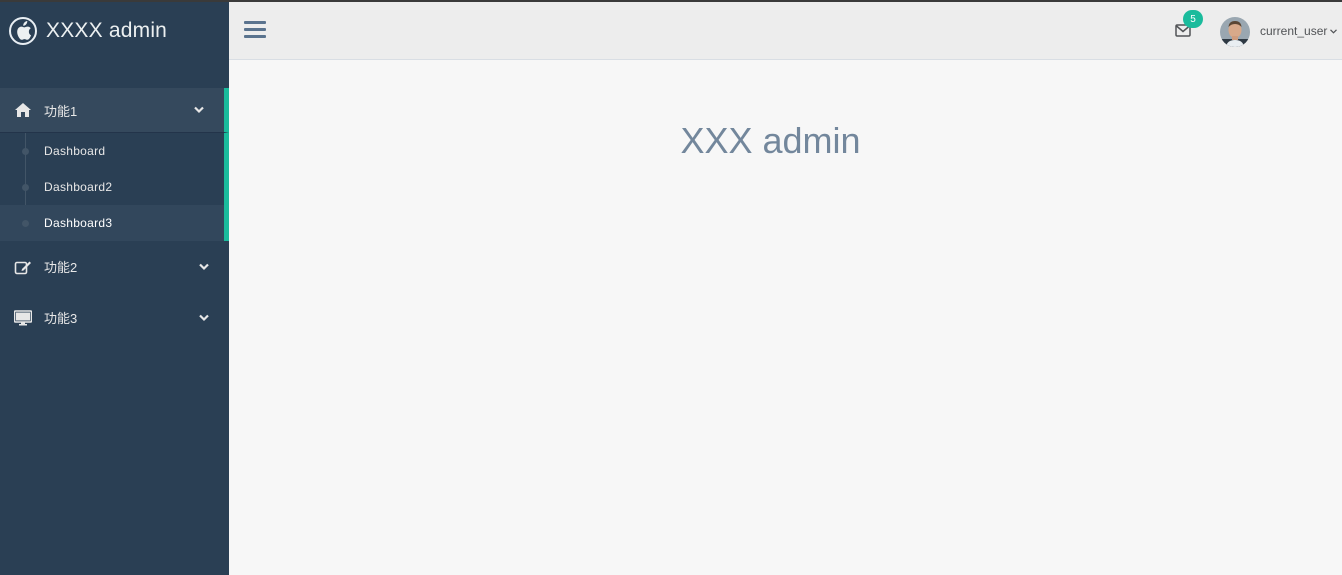  I want to click on top-navbar: 5 current_user, so click(785, 31).